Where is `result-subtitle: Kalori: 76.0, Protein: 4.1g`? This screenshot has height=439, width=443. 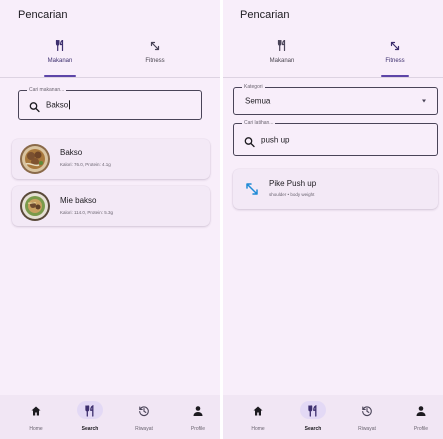 result-subtitle: Kalori: 76.0, Protein: 4.1g is located at coordinates (85, 164).